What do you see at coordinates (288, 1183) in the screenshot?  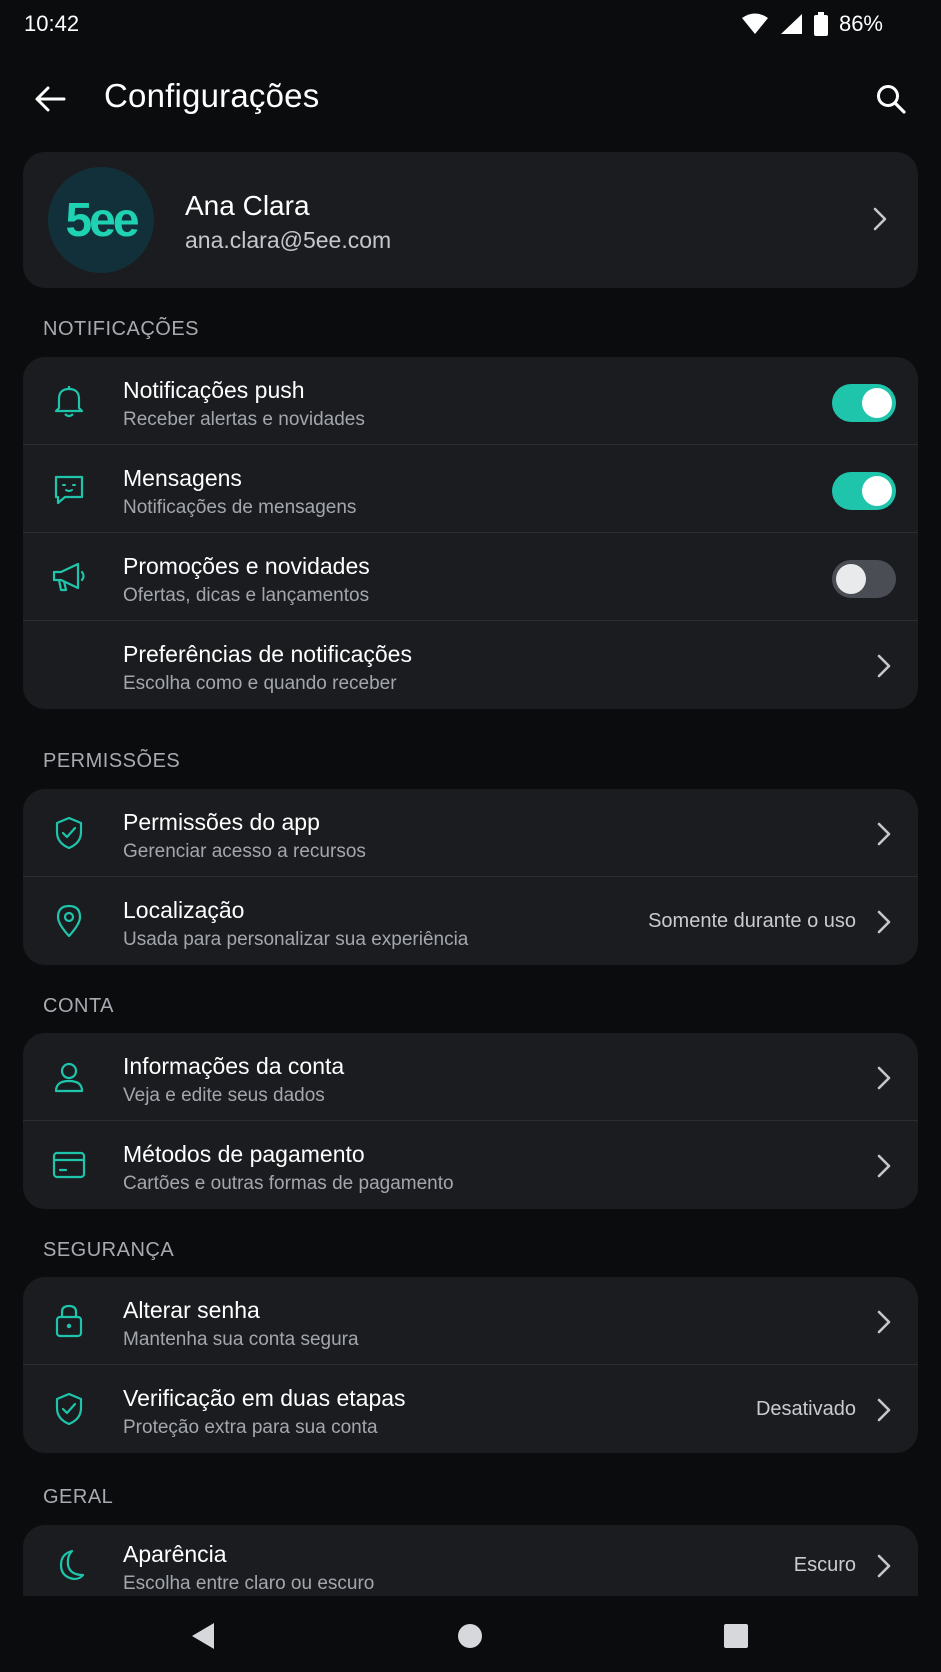 I see `row-sub: Cartões e outras formas de pagamento` at bounding box center [288, 1183].